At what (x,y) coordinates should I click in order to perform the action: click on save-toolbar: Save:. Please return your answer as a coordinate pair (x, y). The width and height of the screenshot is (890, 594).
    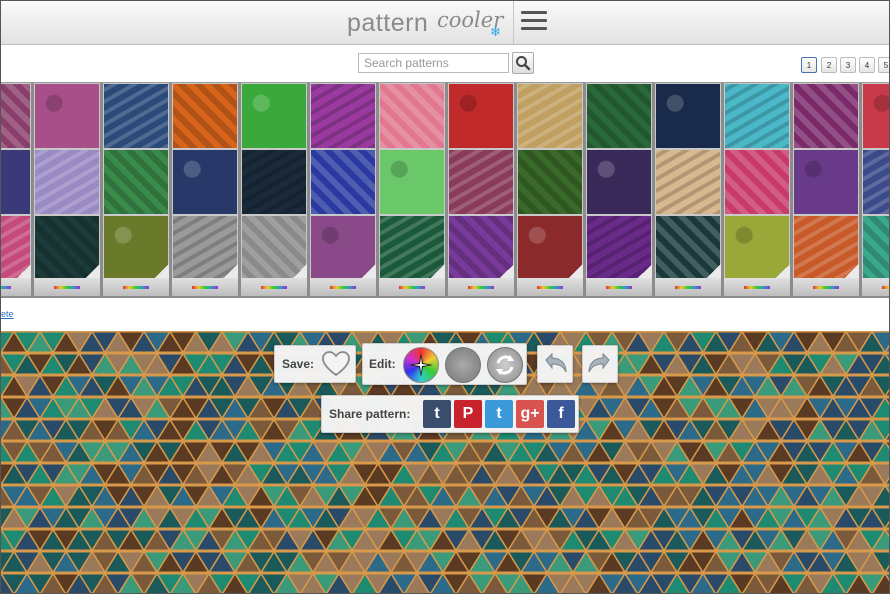
    Looking at the image, I should click on (315, 364).